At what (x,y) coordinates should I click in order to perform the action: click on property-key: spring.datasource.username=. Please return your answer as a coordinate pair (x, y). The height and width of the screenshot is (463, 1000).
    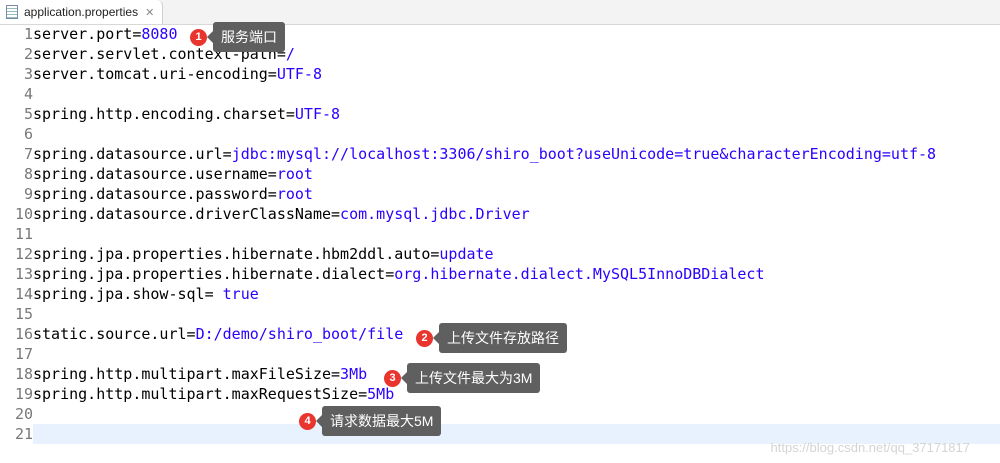
    Looking at the image, I should click on (155, 174).